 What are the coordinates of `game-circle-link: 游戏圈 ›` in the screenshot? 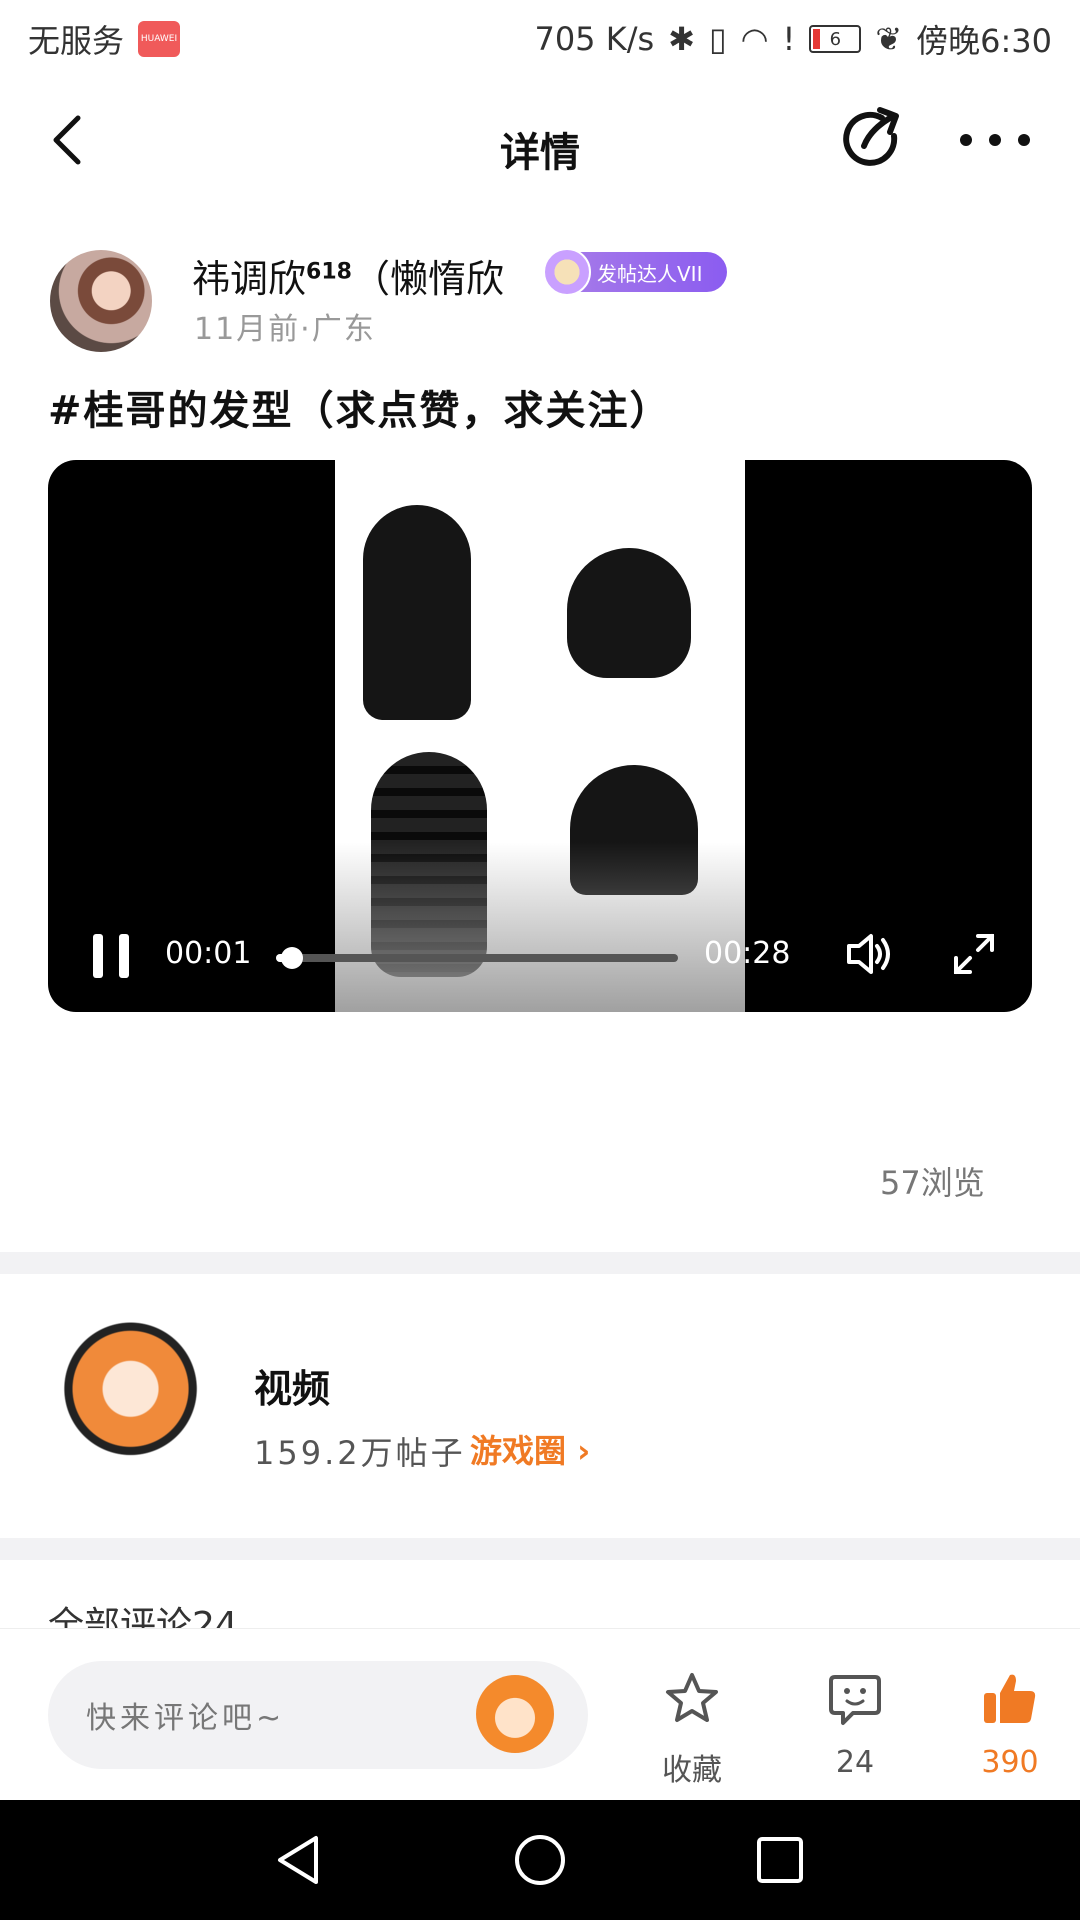 It's located at (530, 1449).